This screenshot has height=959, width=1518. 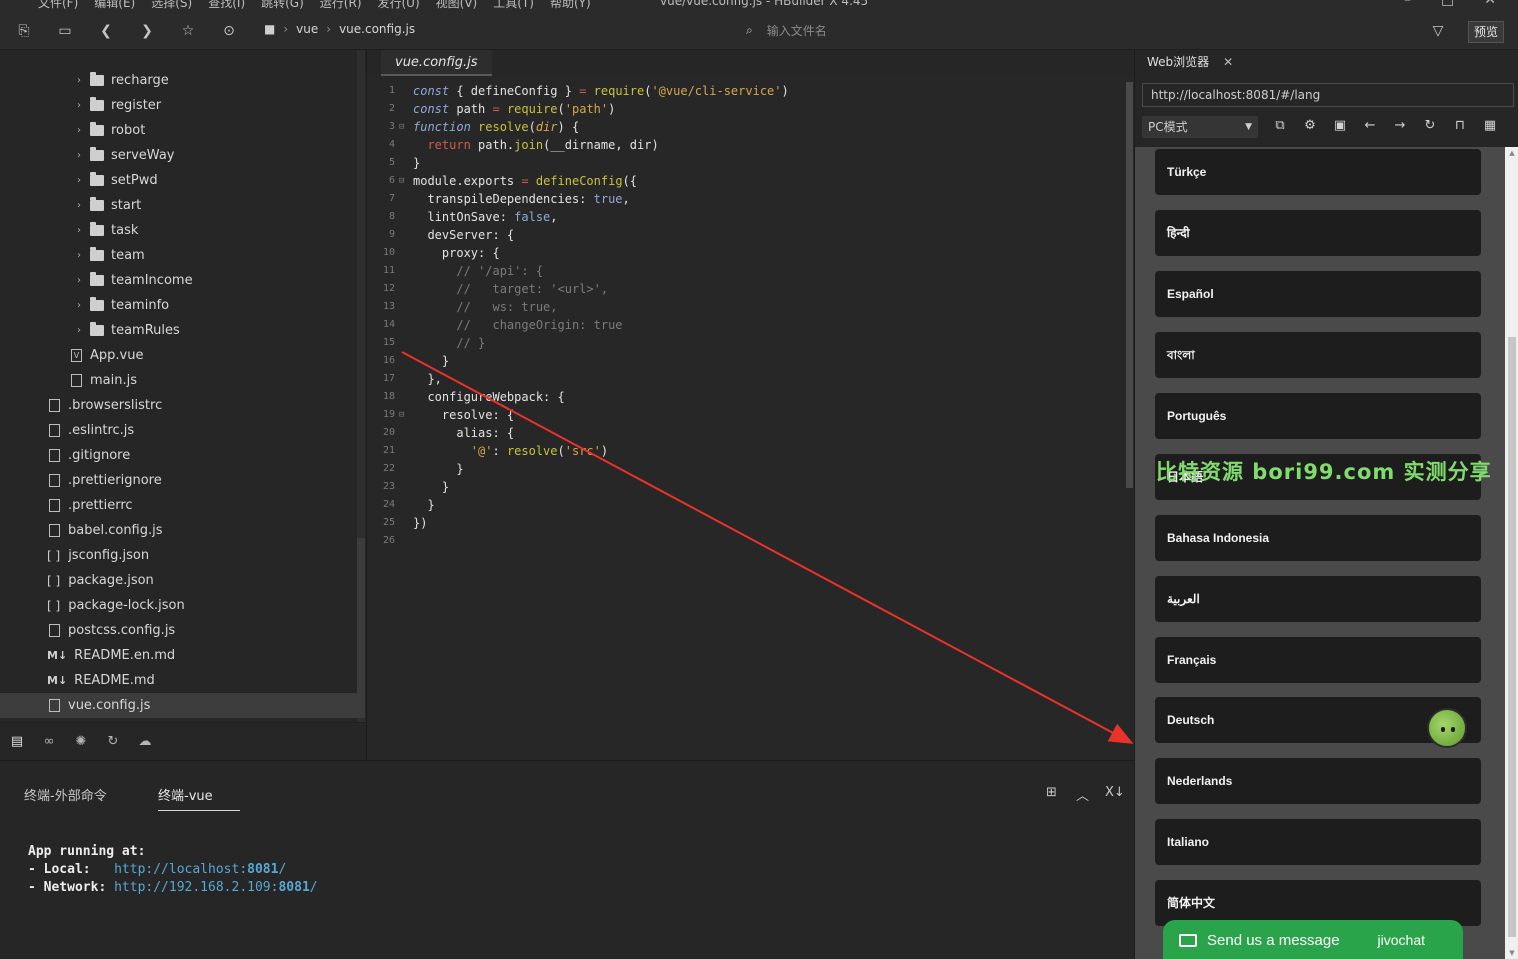 What do you see at coordinates (1460, 126) in the screenshot?
I see `lock-icon: ⊓` at bounding box center [1460, 126].